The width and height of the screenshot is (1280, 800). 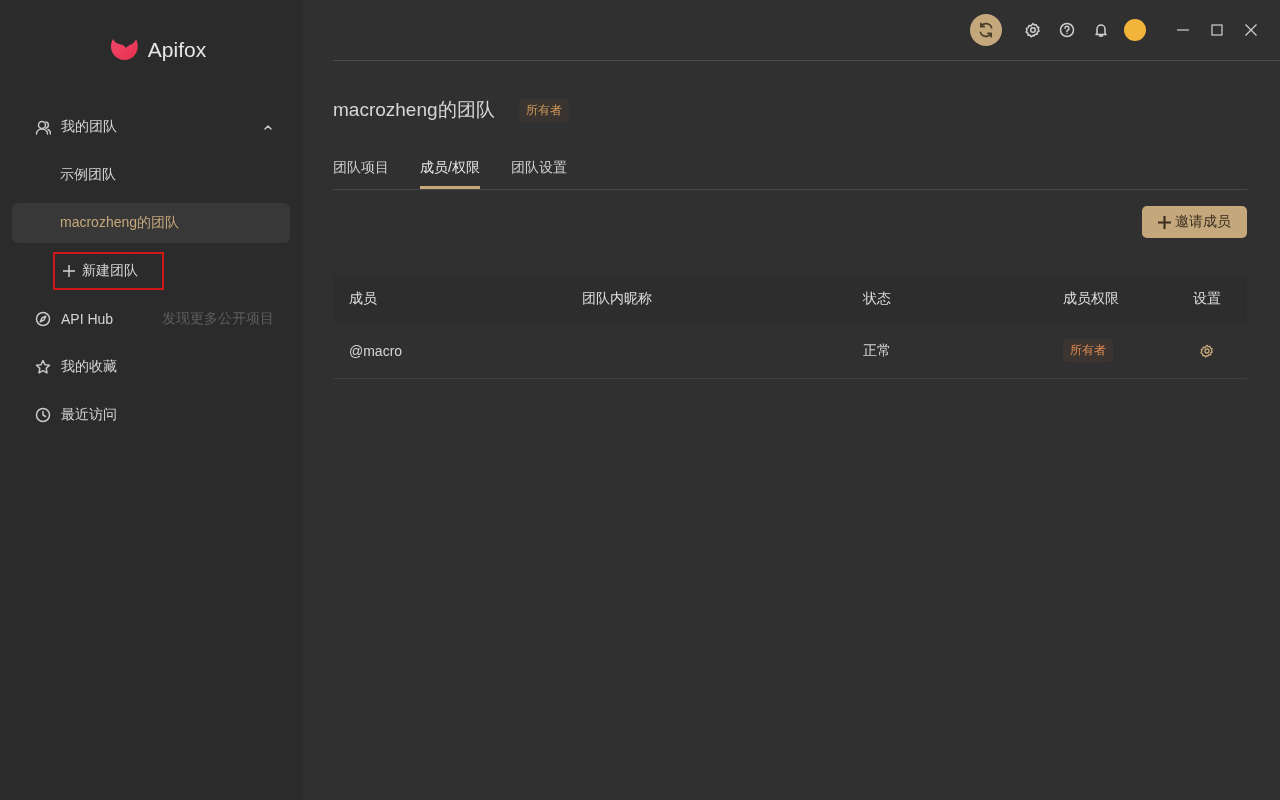 I want to click on column-header: 设置, so click(x=1207, y=299).